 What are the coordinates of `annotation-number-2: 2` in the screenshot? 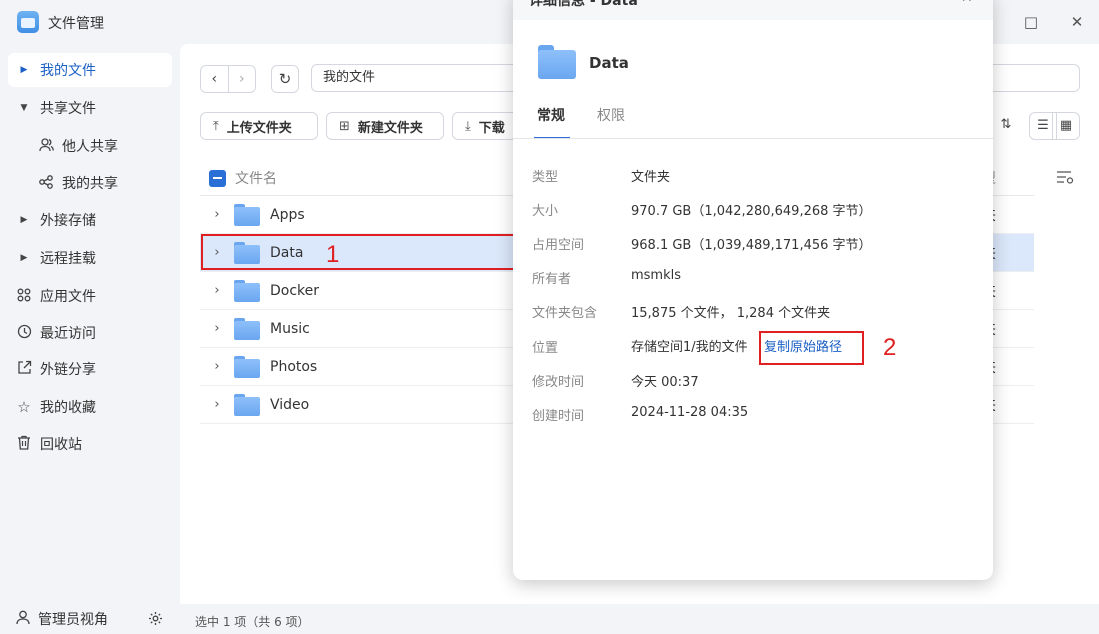 It's located at (890, 347).